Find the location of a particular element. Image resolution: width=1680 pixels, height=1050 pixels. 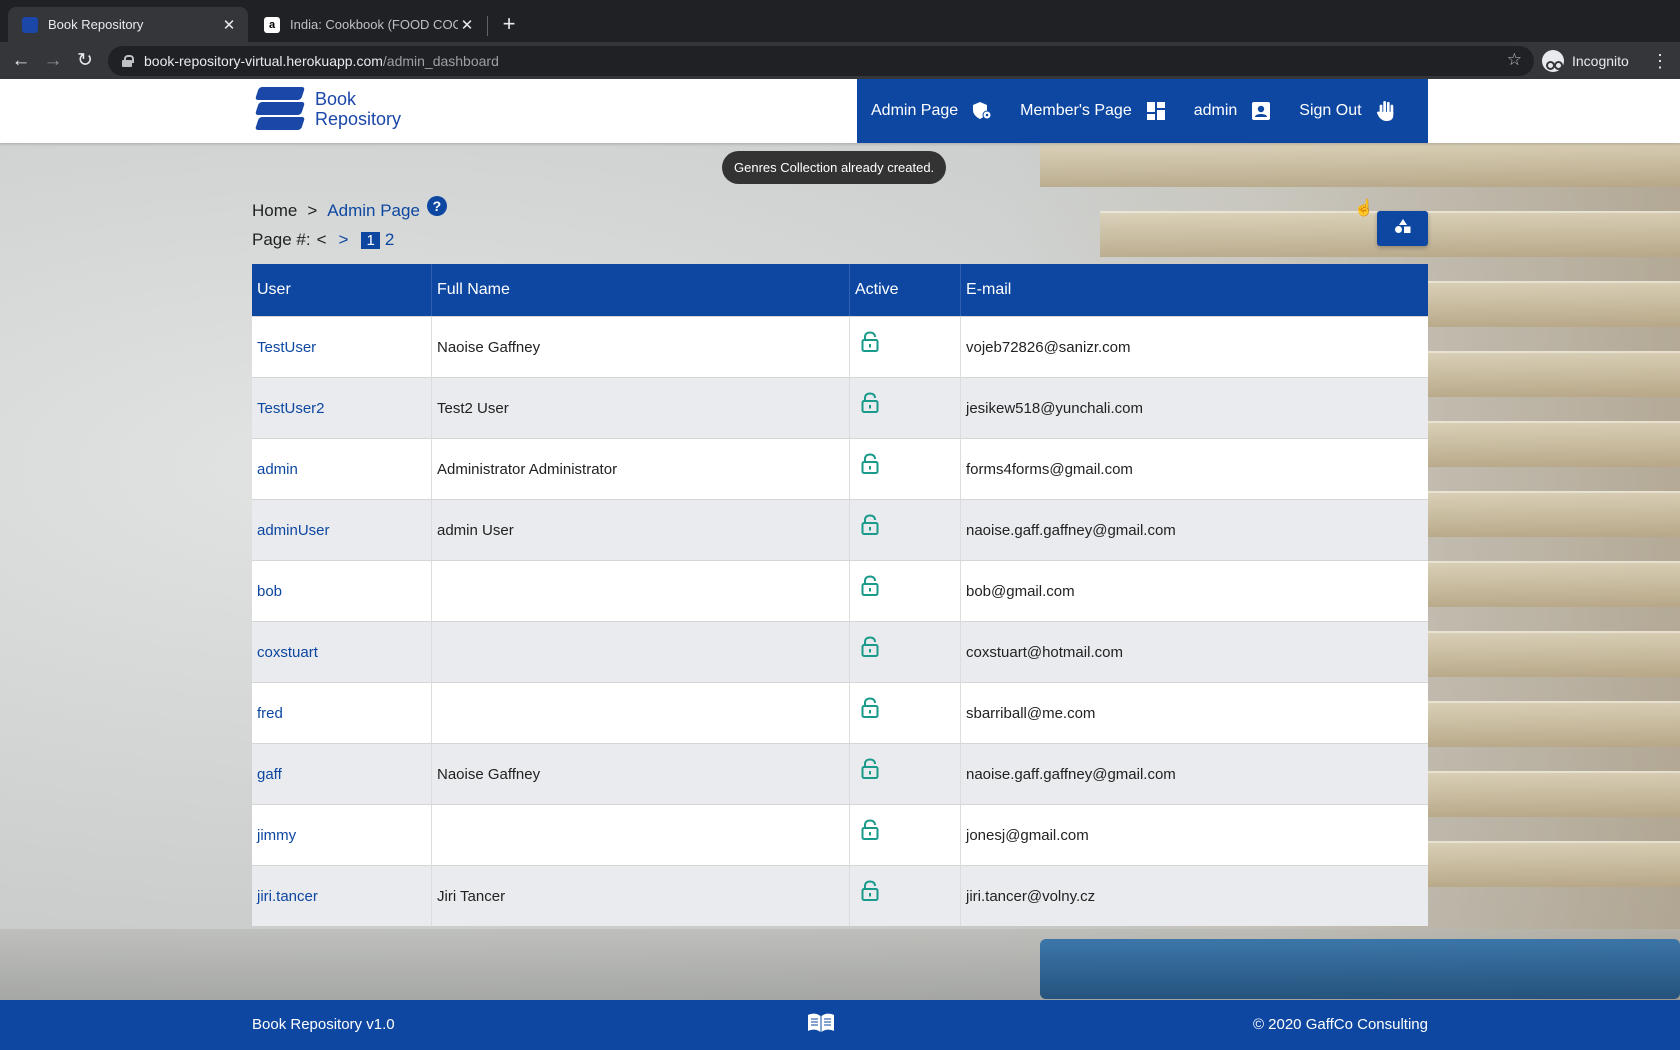

email-cell: forms4forms@gmail.com is located at coordinates (1194, 469).